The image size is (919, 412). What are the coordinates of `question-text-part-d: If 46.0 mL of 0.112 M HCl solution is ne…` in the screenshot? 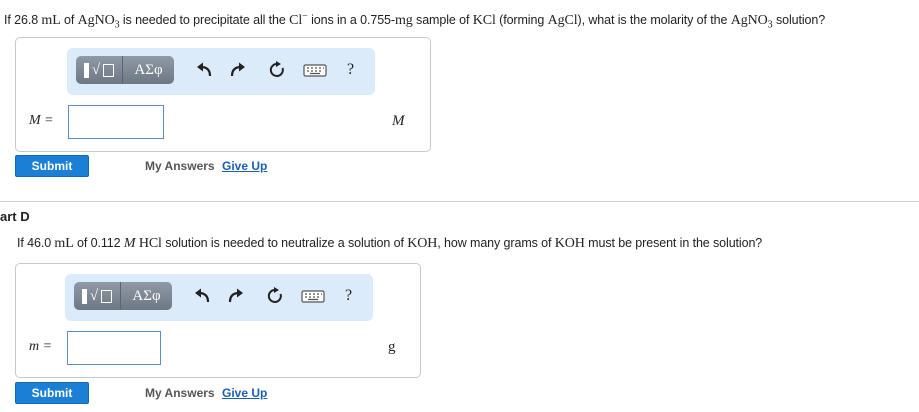 It's located at (390, 243).